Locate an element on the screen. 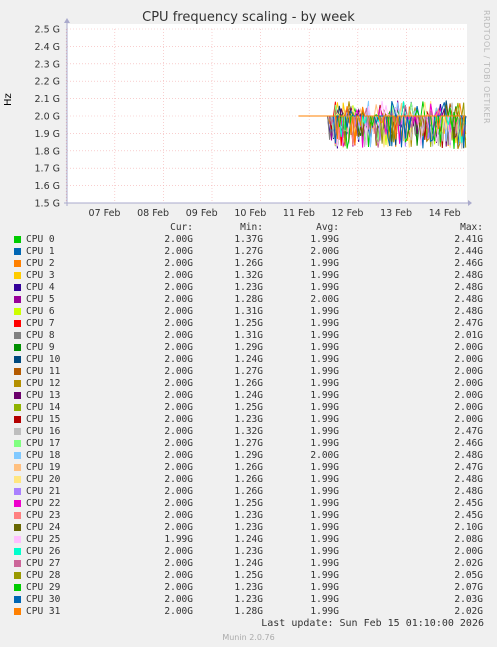  series-name: CPU 13 is located at coordinates (43, 395).